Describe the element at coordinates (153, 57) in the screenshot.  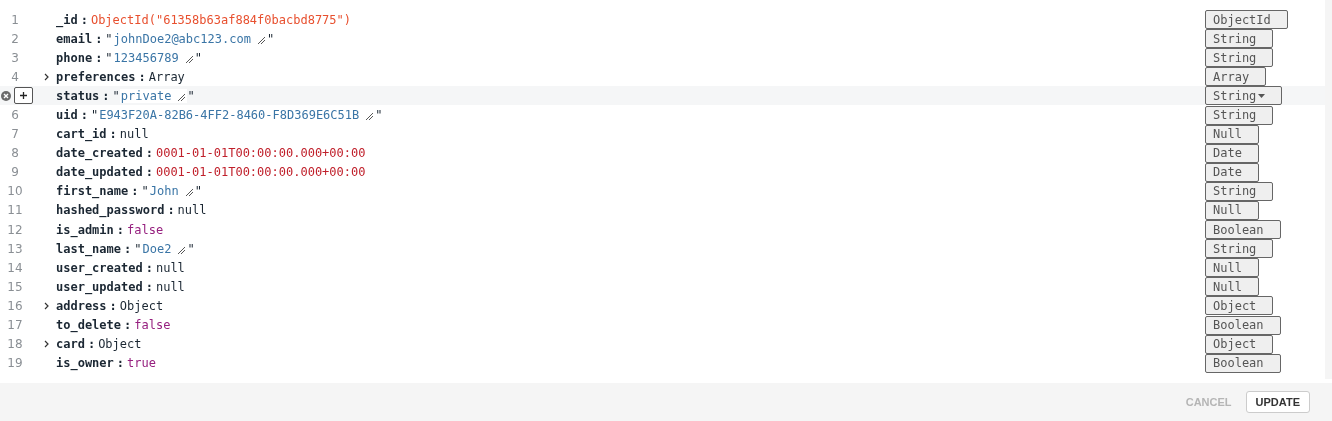
I see `string-value-field: 123456789` at that location.